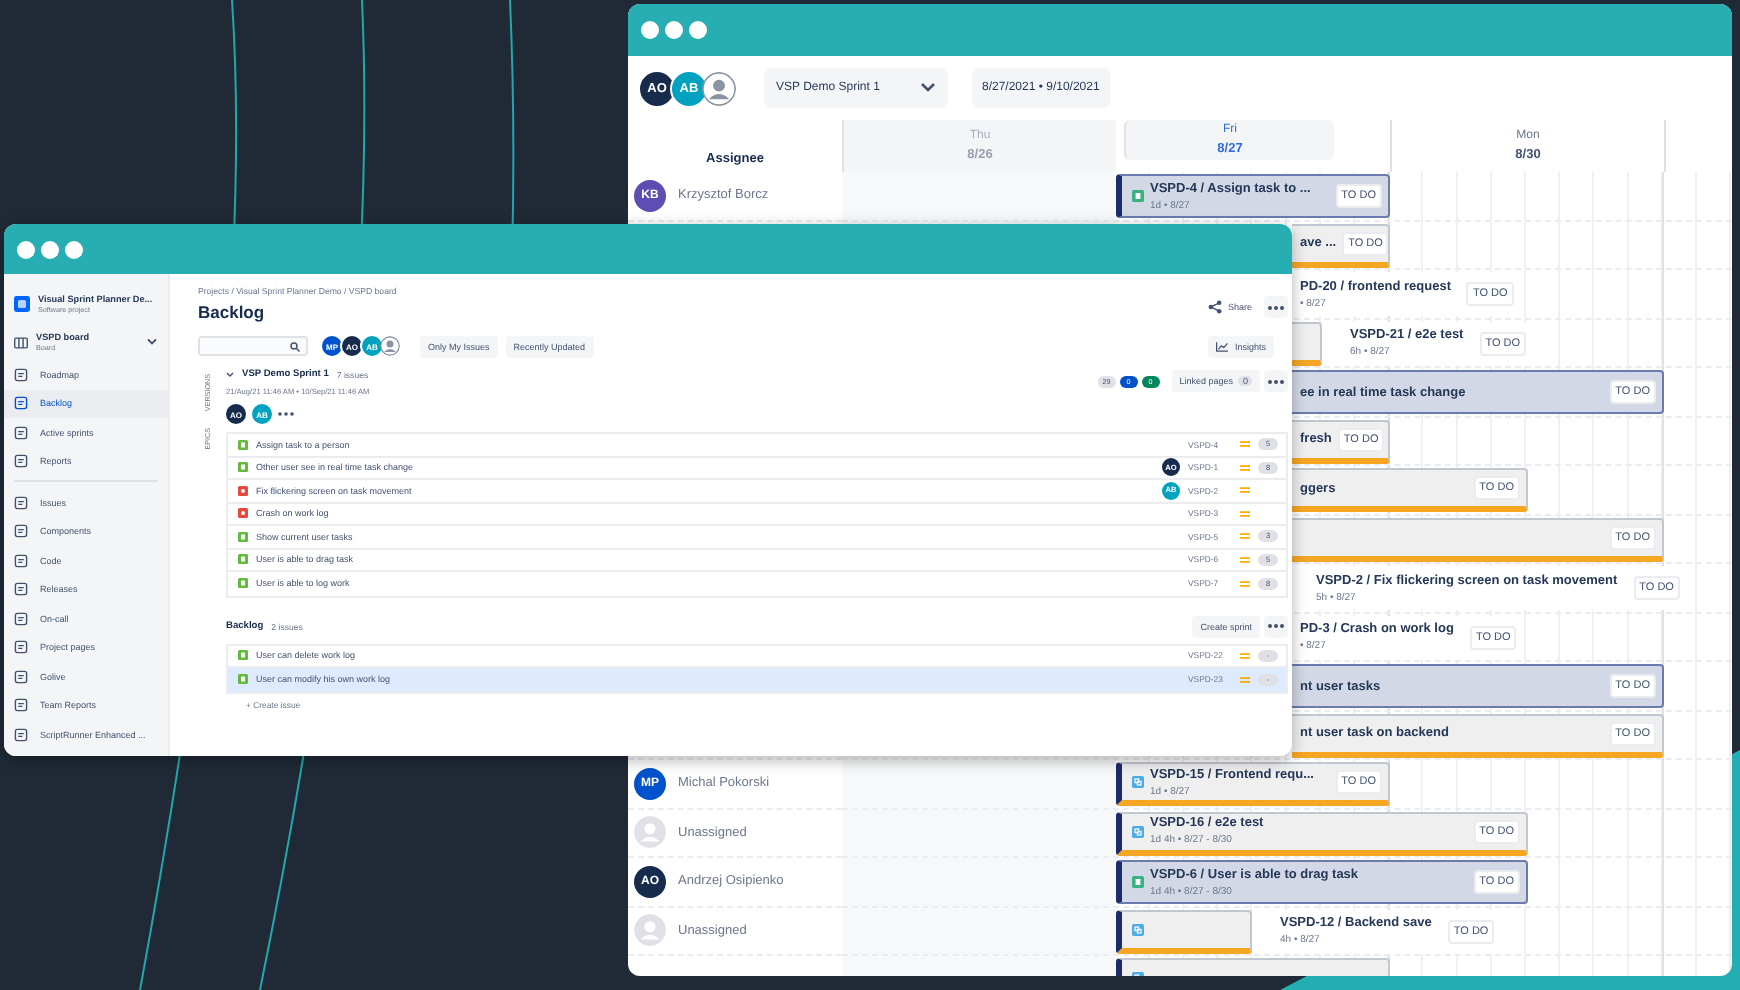 The image size is (1740, 990). I want to click on search-icon, so click(295, 346).